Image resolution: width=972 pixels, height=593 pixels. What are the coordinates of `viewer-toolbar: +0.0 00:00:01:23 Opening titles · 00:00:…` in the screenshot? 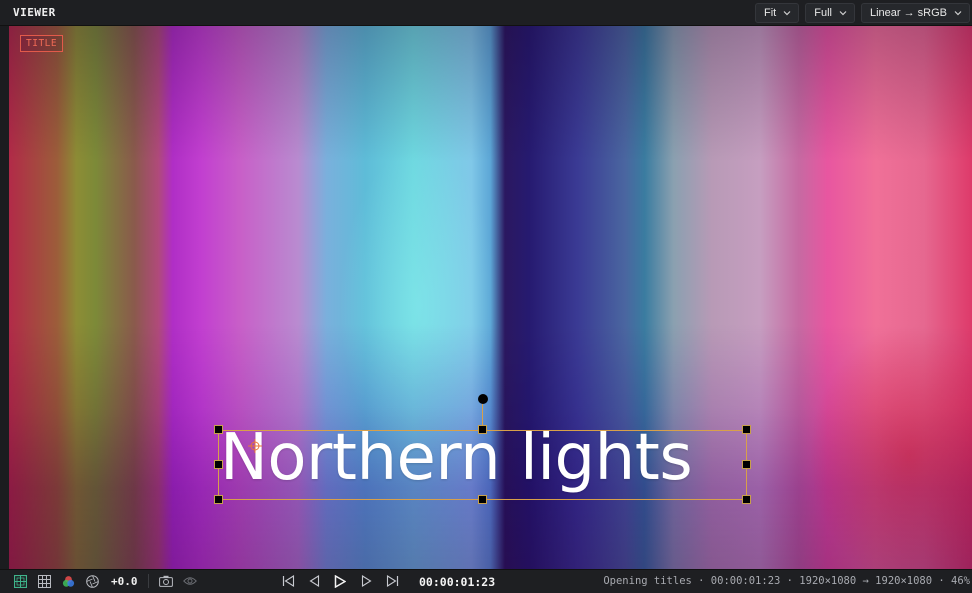 It's located at (486, 581).